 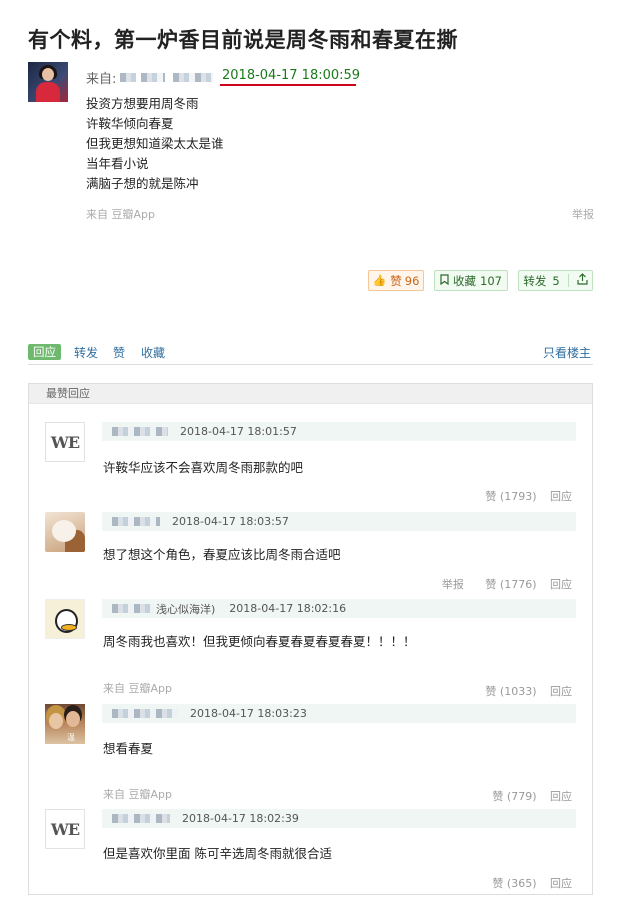 I want to click on reply-actions: 赞 (1793) 回应, so click(x=523, y=496).